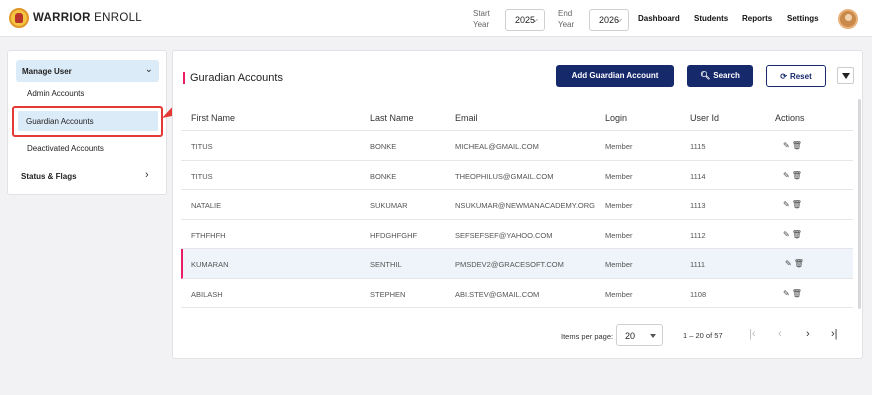  I want to click on page-title: Guradian Accounts, so click(233, 78).